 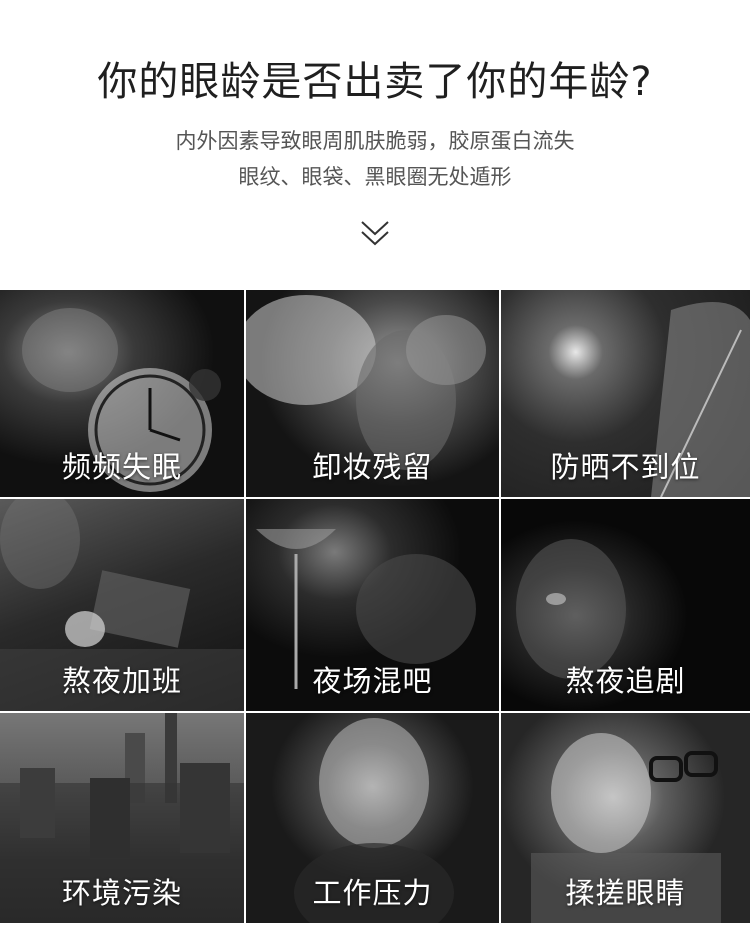 I want to click on tile-nightclub: 夜场混吧, so click(x=372, y=605).